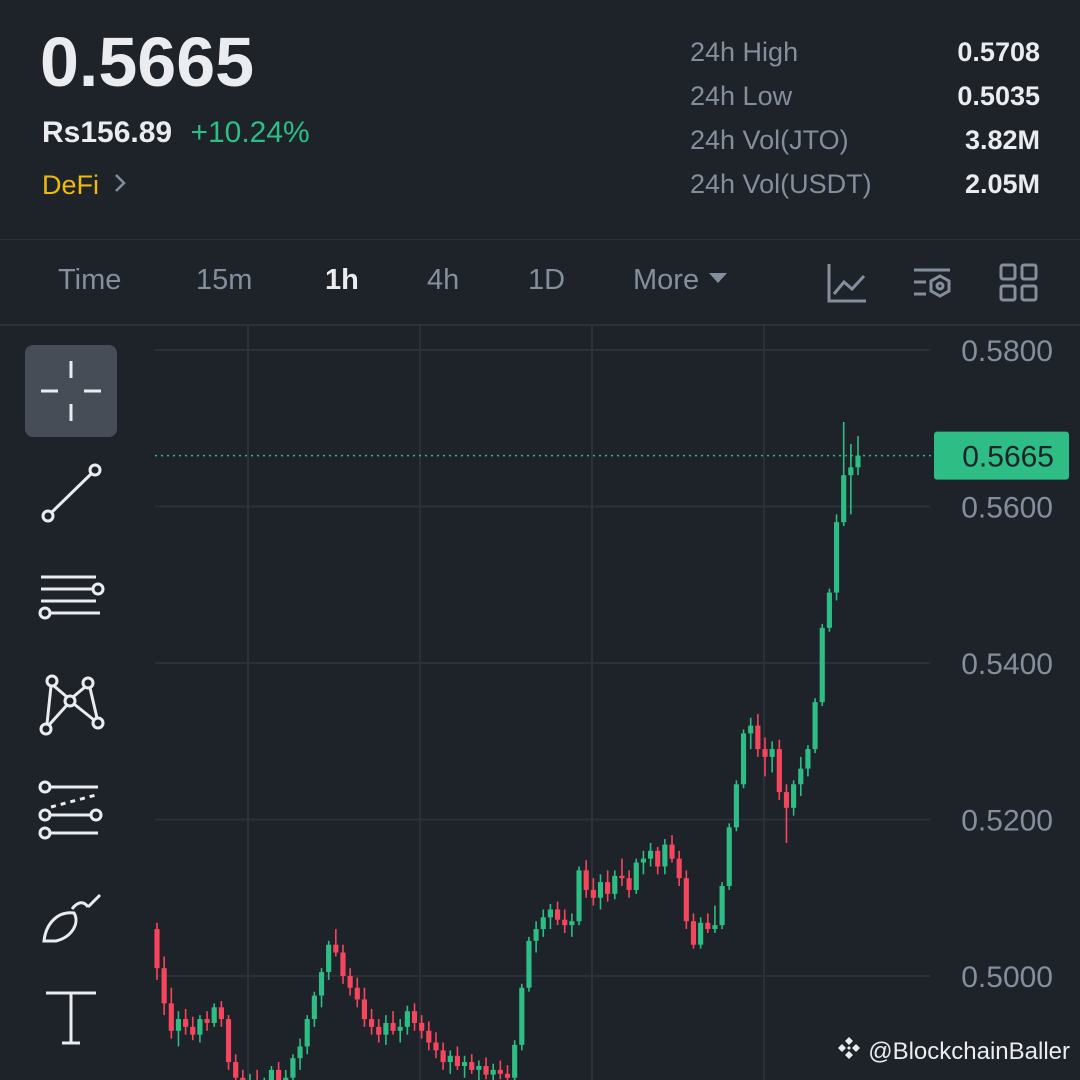 The image size is (1080, 1080). What do you see at coordinates (847, 283) in the screenshot?
I see `indicator-icon` at bounding box center [847, 283].